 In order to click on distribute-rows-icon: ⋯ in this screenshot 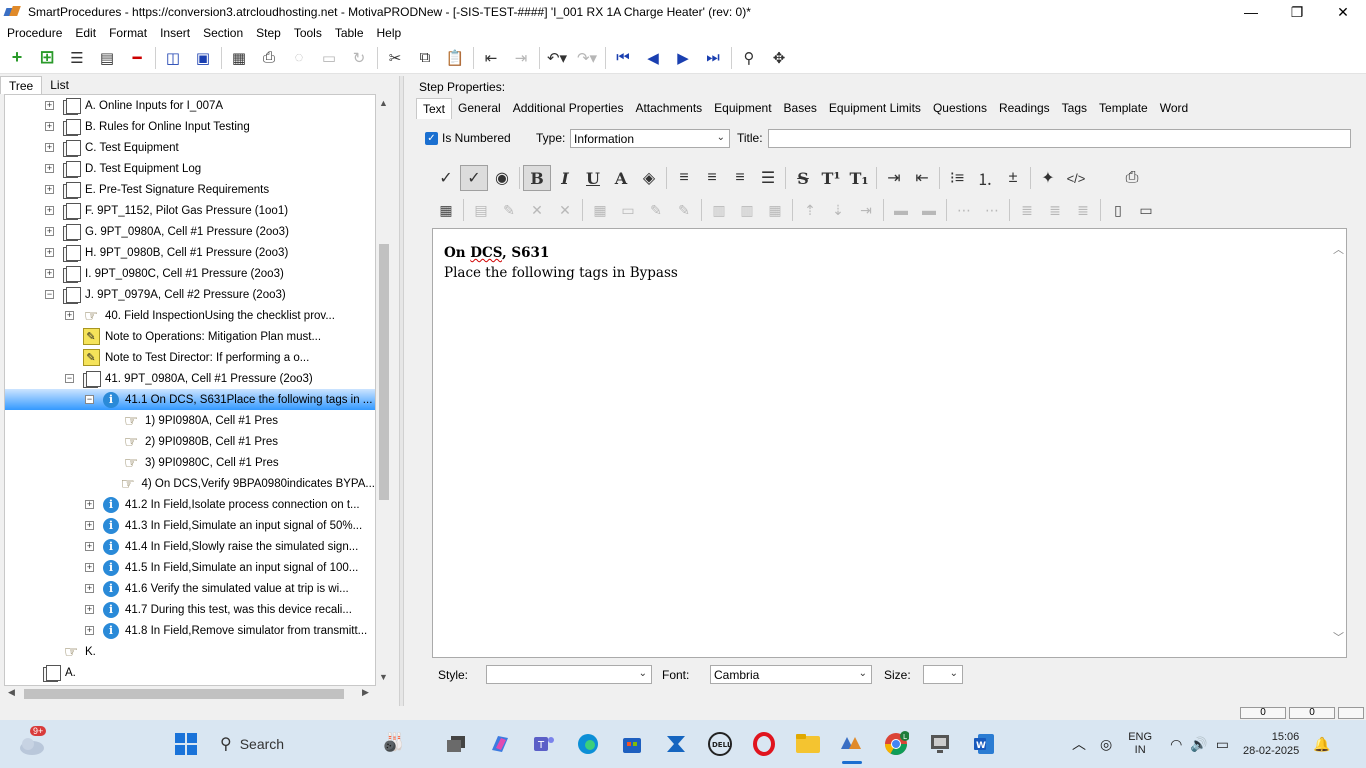, I will do `click(992, 210)`.